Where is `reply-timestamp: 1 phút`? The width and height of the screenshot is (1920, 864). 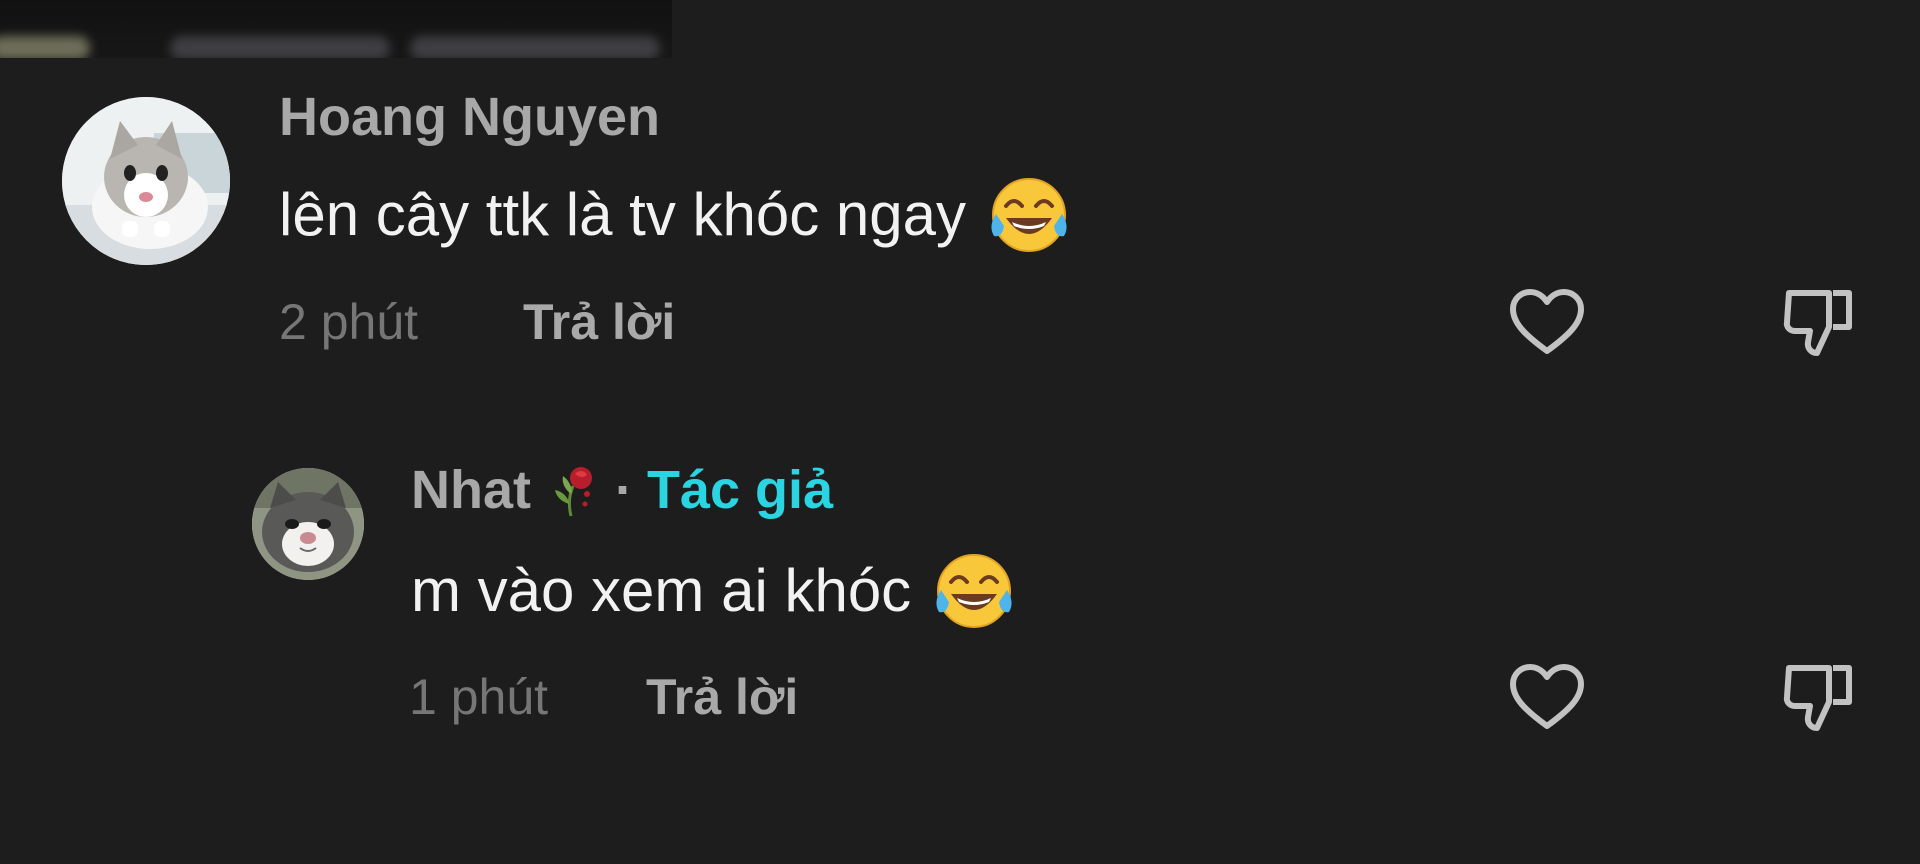 reply-timestamp: 1 phút is located at coordinates (479, 697).